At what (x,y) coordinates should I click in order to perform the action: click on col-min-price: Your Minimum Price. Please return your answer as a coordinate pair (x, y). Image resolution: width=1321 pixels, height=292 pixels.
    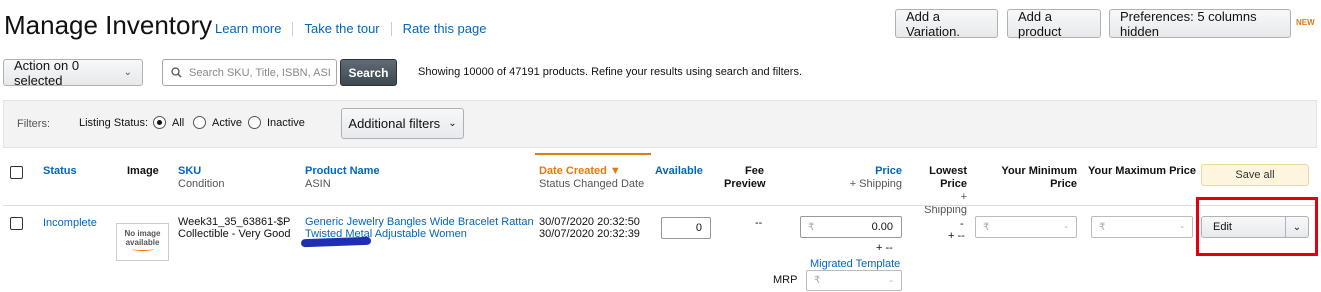
    Looking at the image, I should click on (1039, 177).